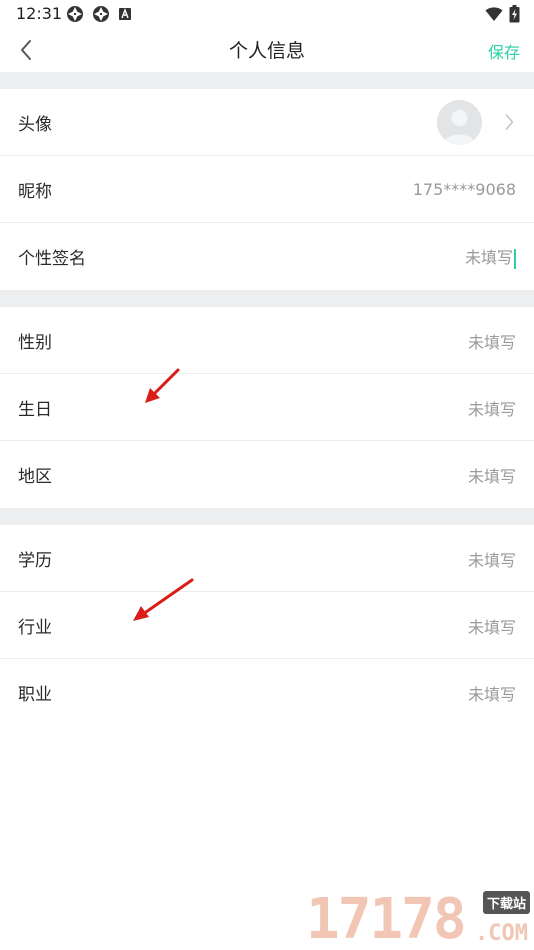 The height and width of the screenshot is (950, 534). What do you see at coordinates (504, 51) in the screenshot?
I see `save-button: 保存` at bounding box center [504, 51].